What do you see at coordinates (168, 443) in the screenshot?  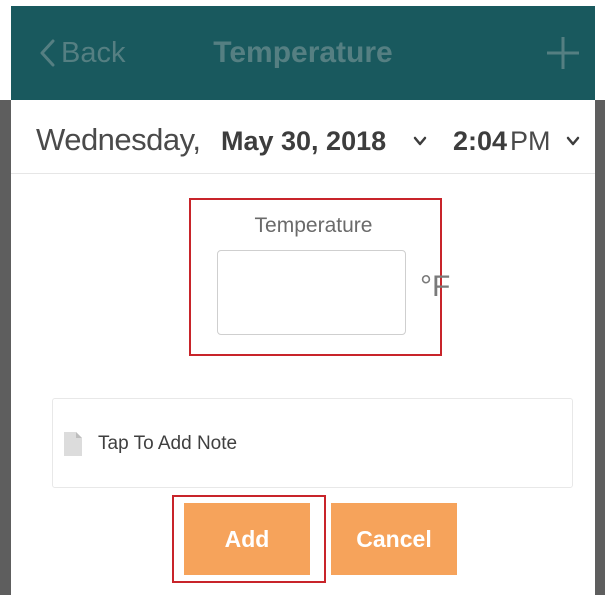 I see `add-note-label: Tap To Add Note` at bounding box center [168, 443].